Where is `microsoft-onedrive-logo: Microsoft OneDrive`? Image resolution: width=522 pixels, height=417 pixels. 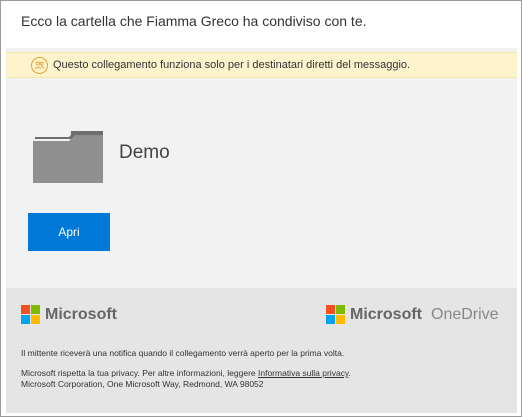 microsoft-onedrive-logo: Microsoft OneDrive is located at coordinates (412, 314).